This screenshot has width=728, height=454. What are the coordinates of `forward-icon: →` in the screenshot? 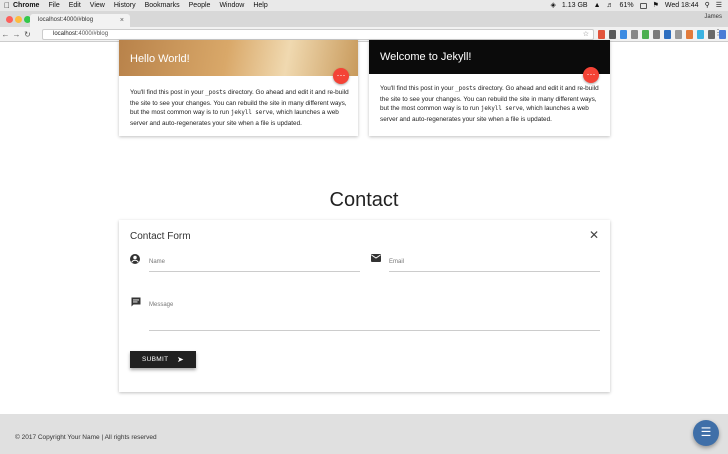 It's located at (16, 34).